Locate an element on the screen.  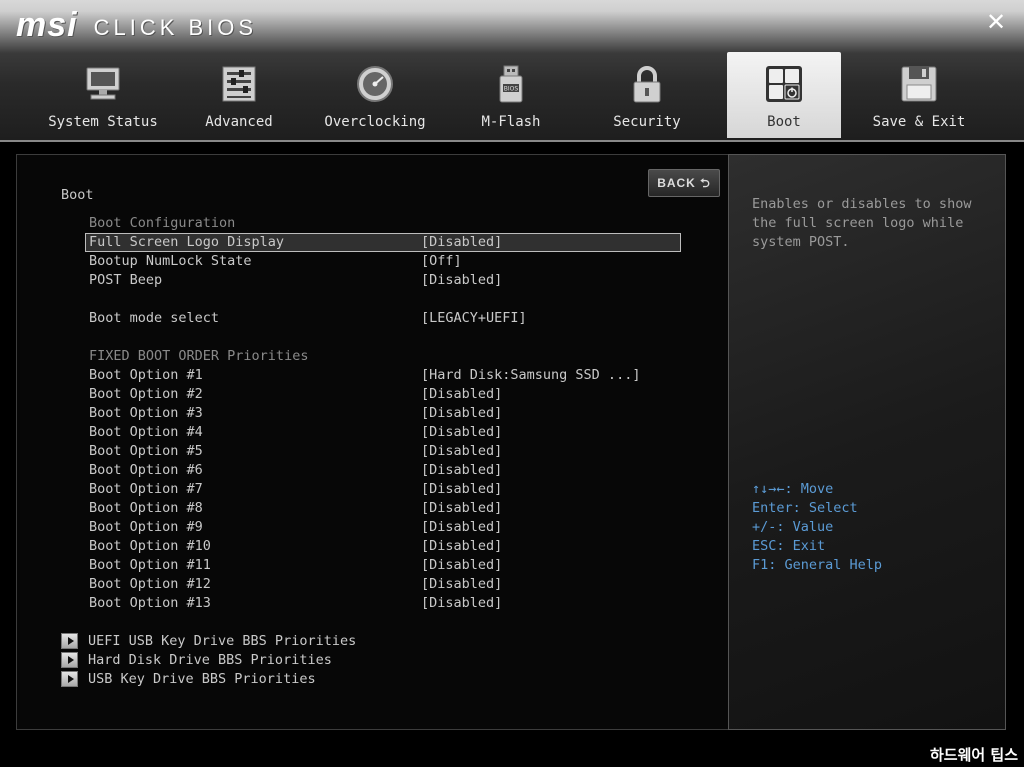
tab-overclocking: Overclocking is located at coordinates (375, 95).